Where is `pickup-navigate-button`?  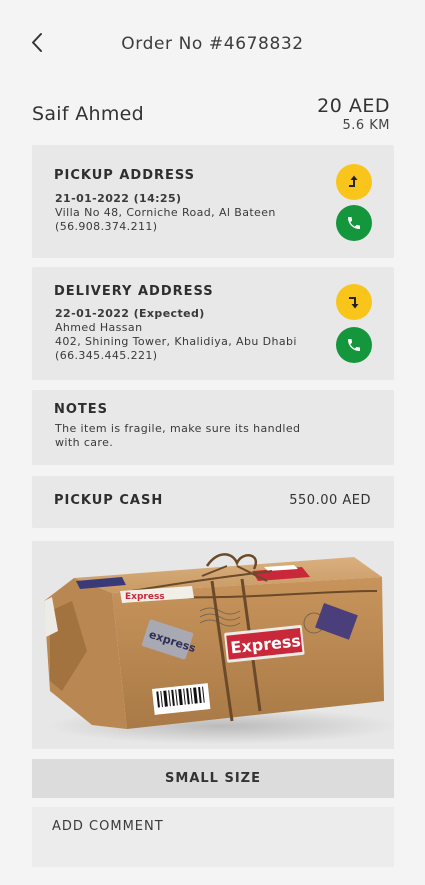
pickup-navigate-button is located at coordinates (354, 182).